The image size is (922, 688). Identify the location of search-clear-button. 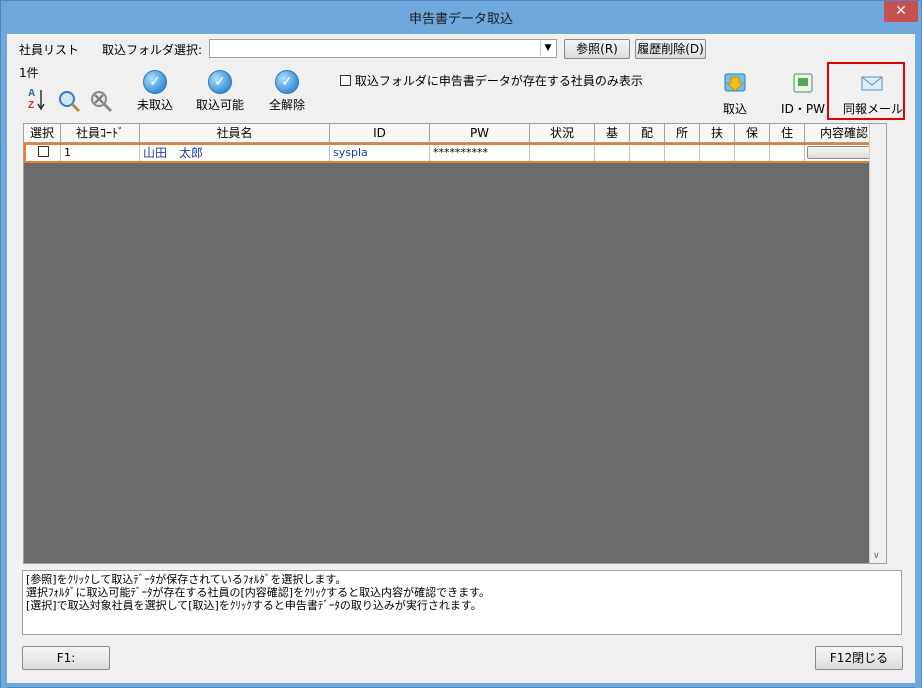
(101, 102).